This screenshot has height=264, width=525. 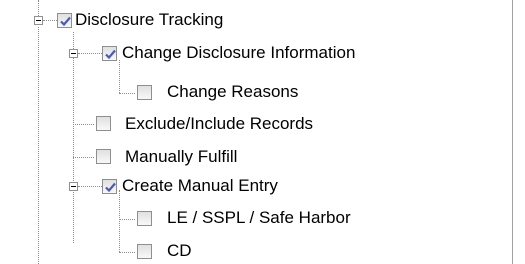 What do you see at coordinates (181, 157) in the screenshot?
I see `tree-label-manually-fulfill: Manually Fulfill` at bounding box center [181, 157].